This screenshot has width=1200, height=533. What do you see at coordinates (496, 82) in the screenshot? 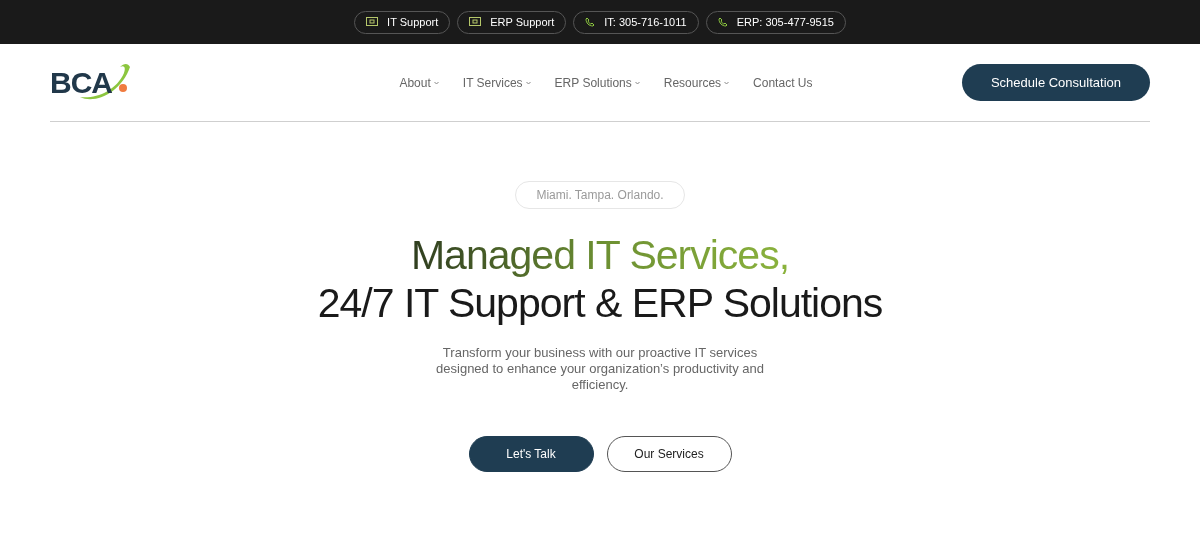
I see `nav-link: IT Services` at bounding box center [496, 82].